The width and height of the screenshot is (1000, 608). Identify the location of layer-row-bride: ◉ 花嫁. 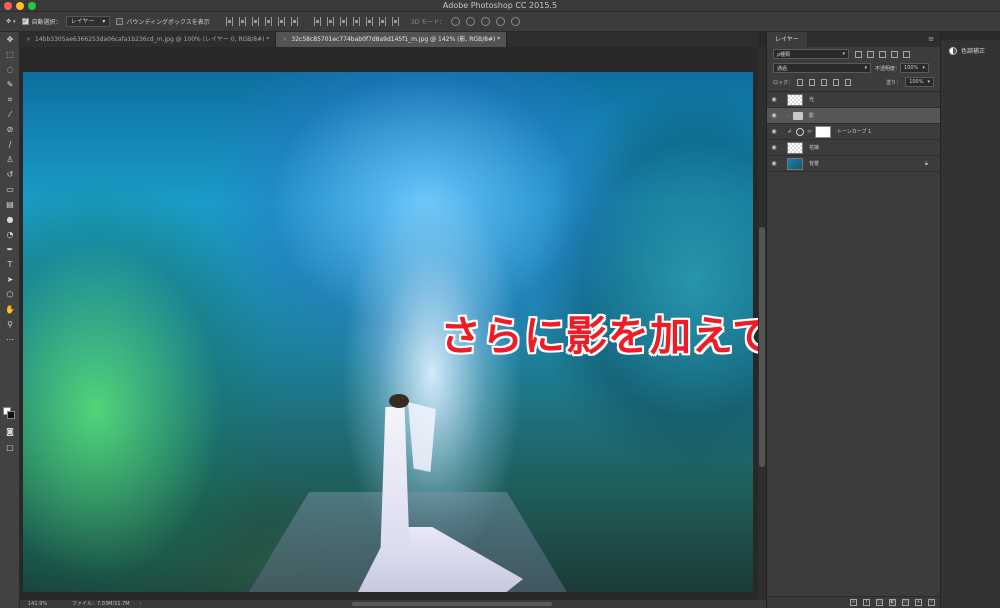
(853, 148).